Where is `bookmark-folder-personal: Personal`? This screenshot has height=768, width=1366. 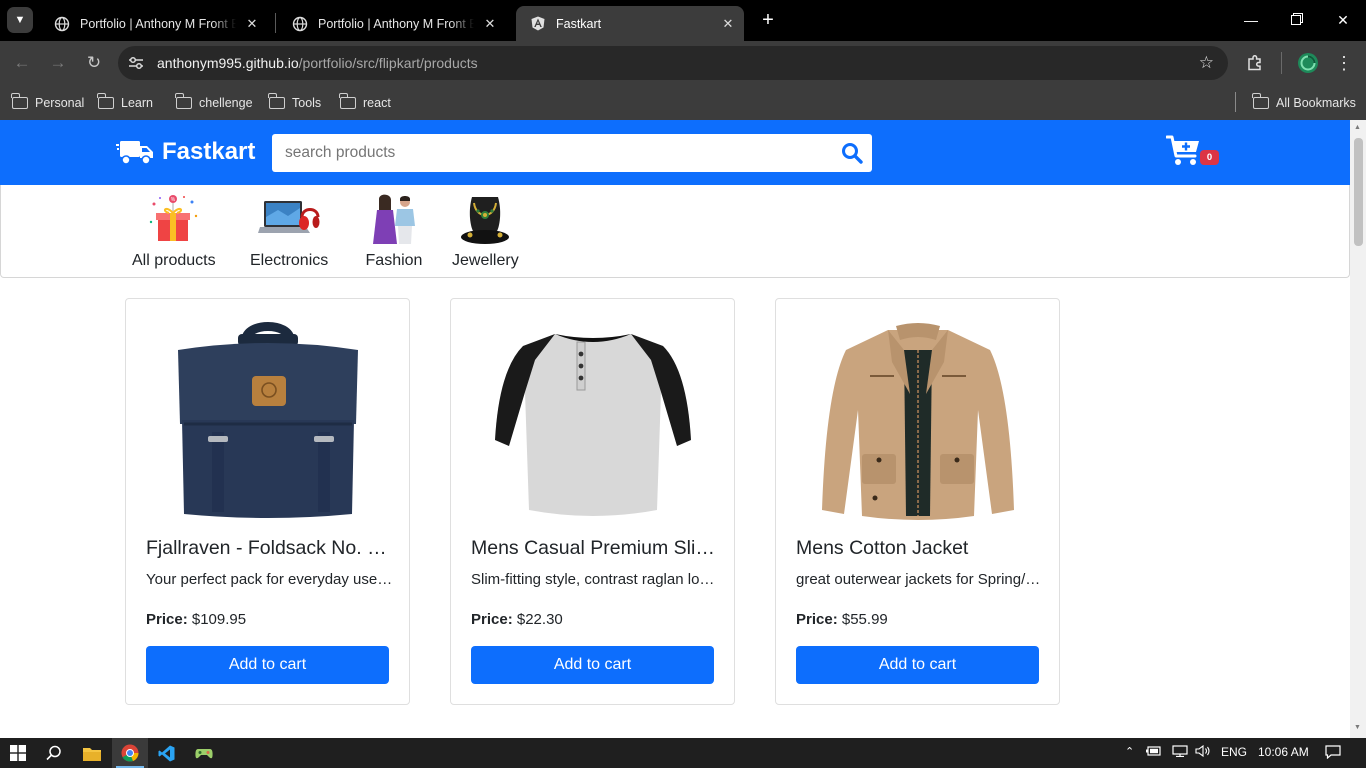 bookmark-folder-personal: Personal is located at coordinates (48, 103).